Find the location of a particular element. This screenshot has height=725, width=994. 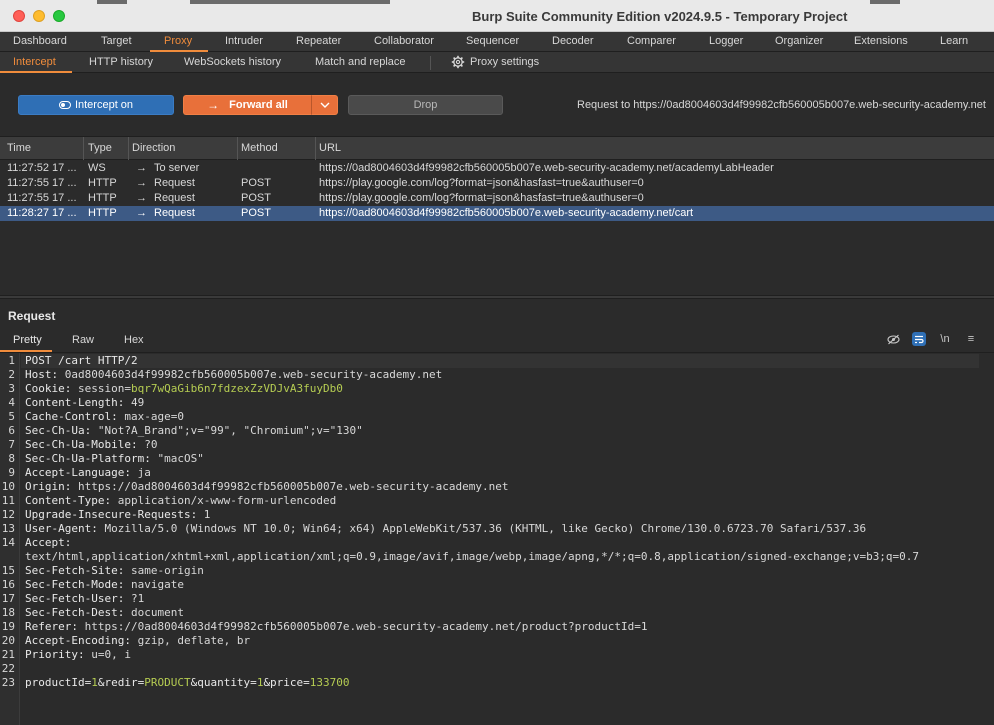

line-number: 18 is located at coordinates (8, 612).